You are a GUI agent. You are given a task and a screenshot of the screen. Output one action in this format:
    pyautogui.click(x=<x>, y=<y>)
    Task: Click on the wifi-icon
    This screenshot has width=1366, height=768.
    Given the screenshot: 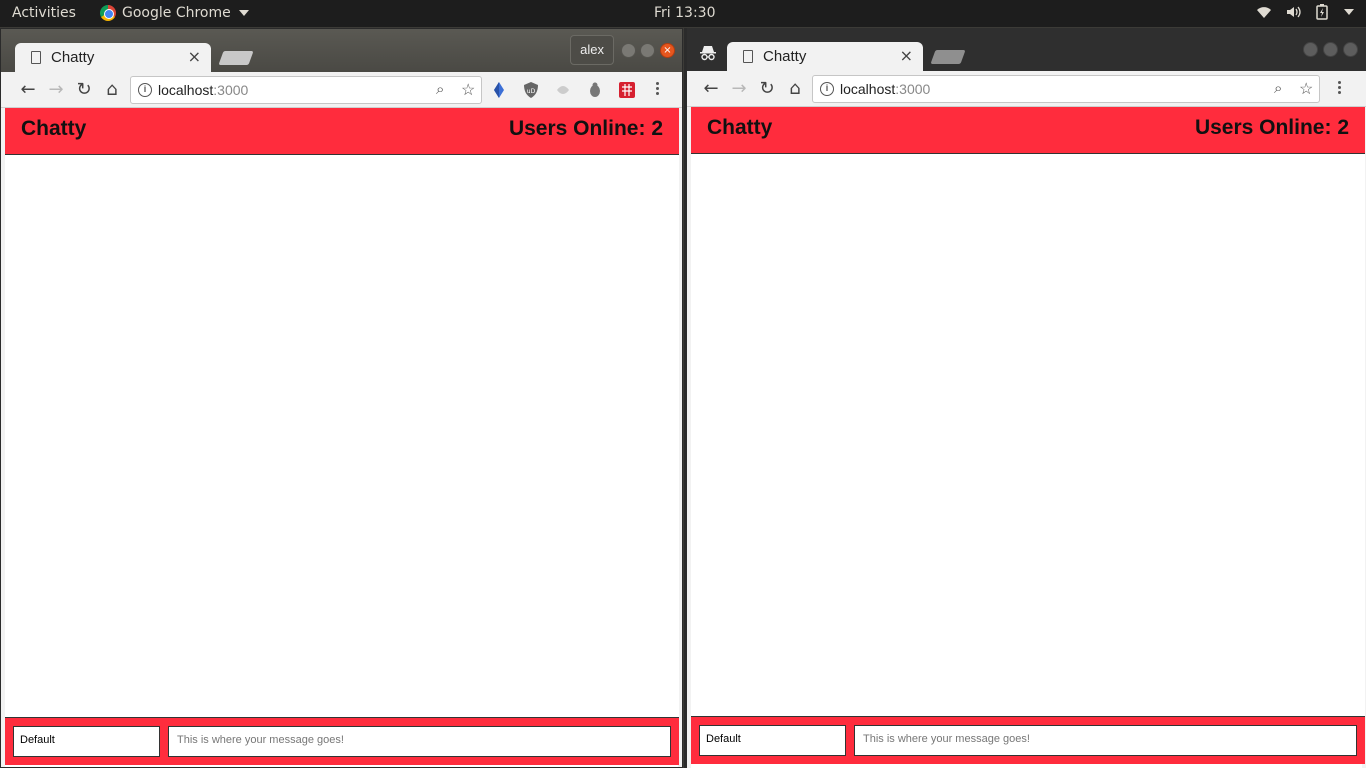 What is the action you would take?
    pyautogui.click(x=1264, y=12)
    